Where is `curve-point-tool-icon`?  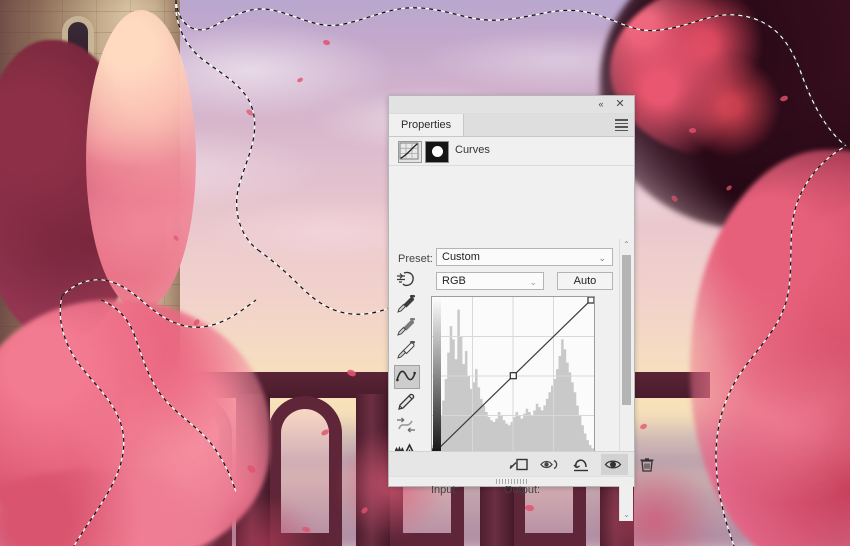 curve-point-tool-icon is located at coordinates (407, 377).